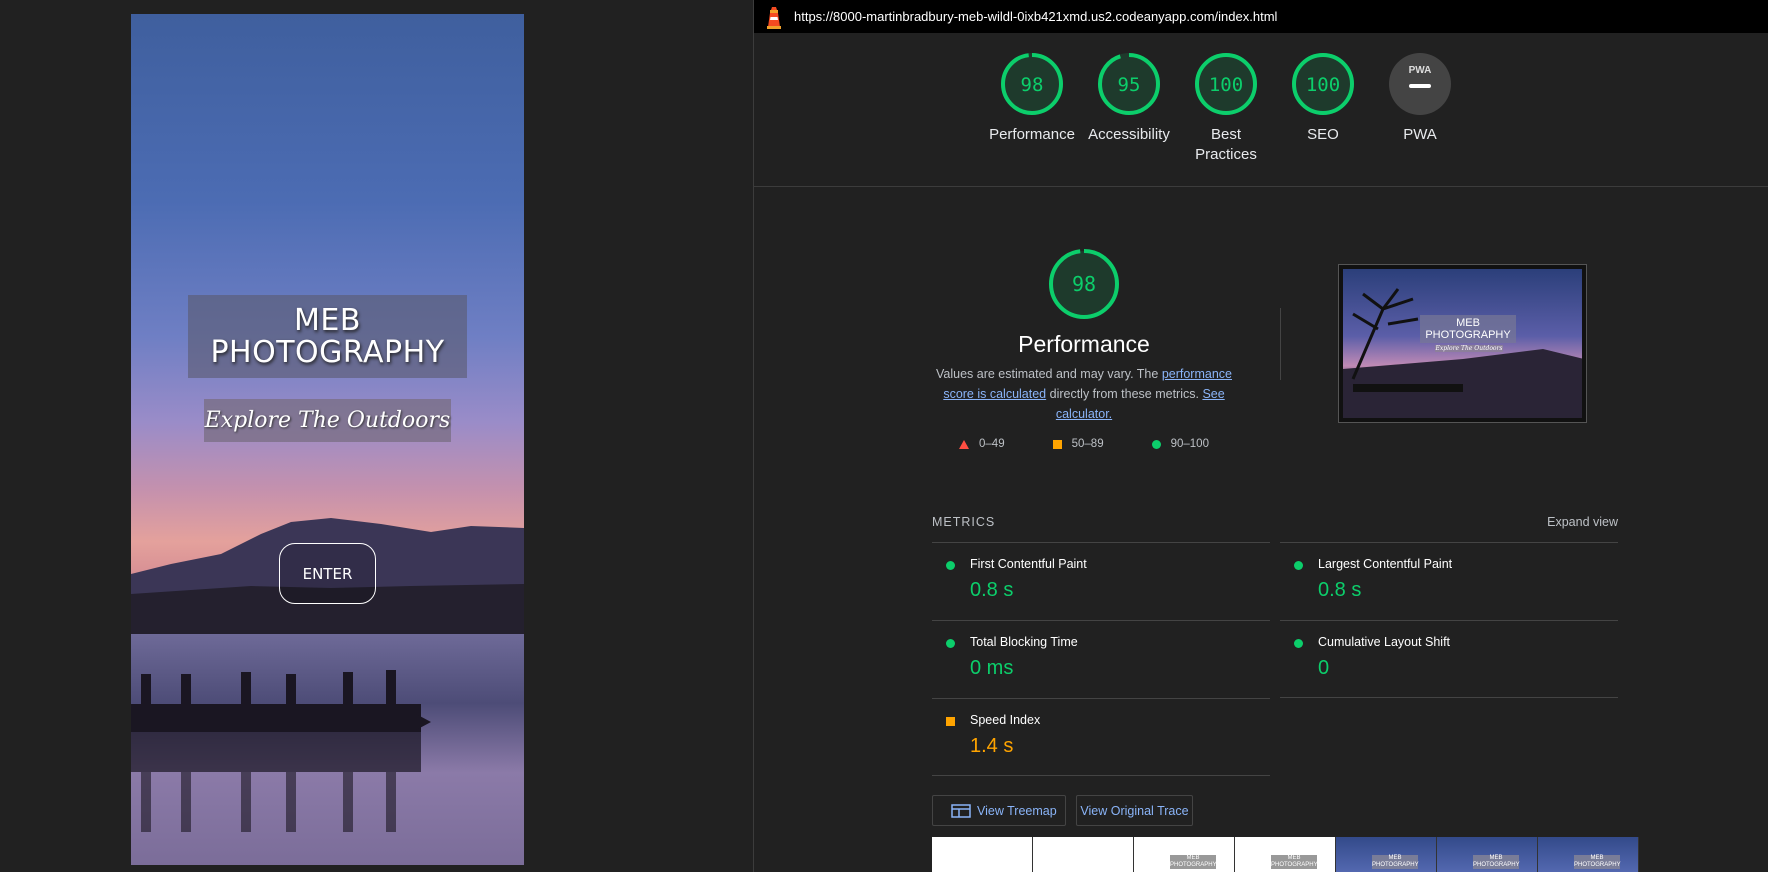 The height and width of the screenshot is (872, 1768). I want to click on site-tagline: Explore The Outdoors, so click(327, 420).